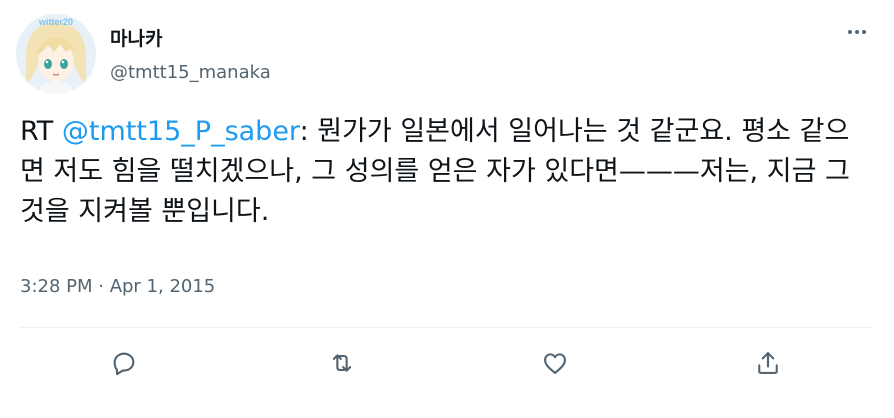  I want to click on divider, so click(447, 327).